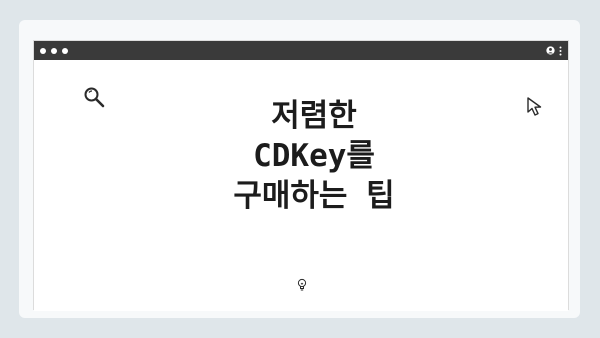  Describe the element at coordinates (43, 50) in the screenshot. I see `close-window-button` at that location.